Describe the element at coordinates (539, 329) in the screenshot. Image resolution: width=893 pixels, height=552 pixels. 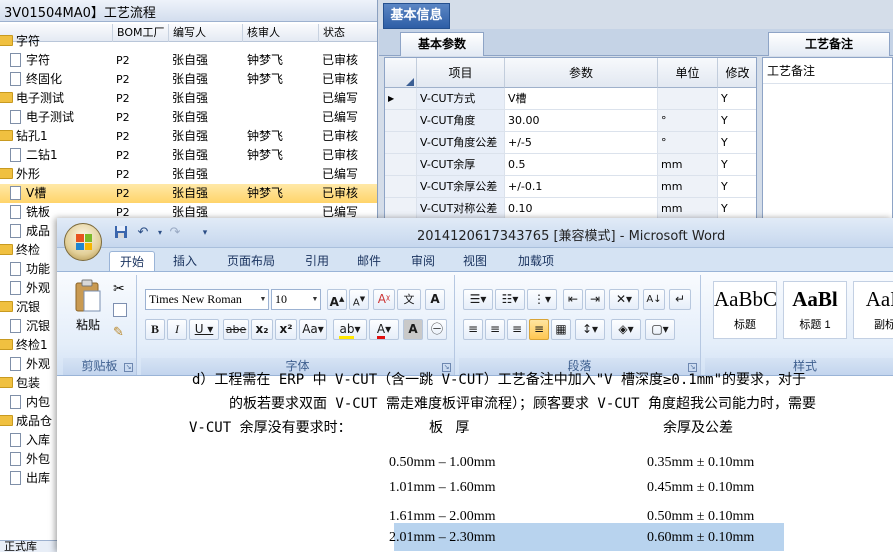
I see `justify-icon: ≡` at that location.